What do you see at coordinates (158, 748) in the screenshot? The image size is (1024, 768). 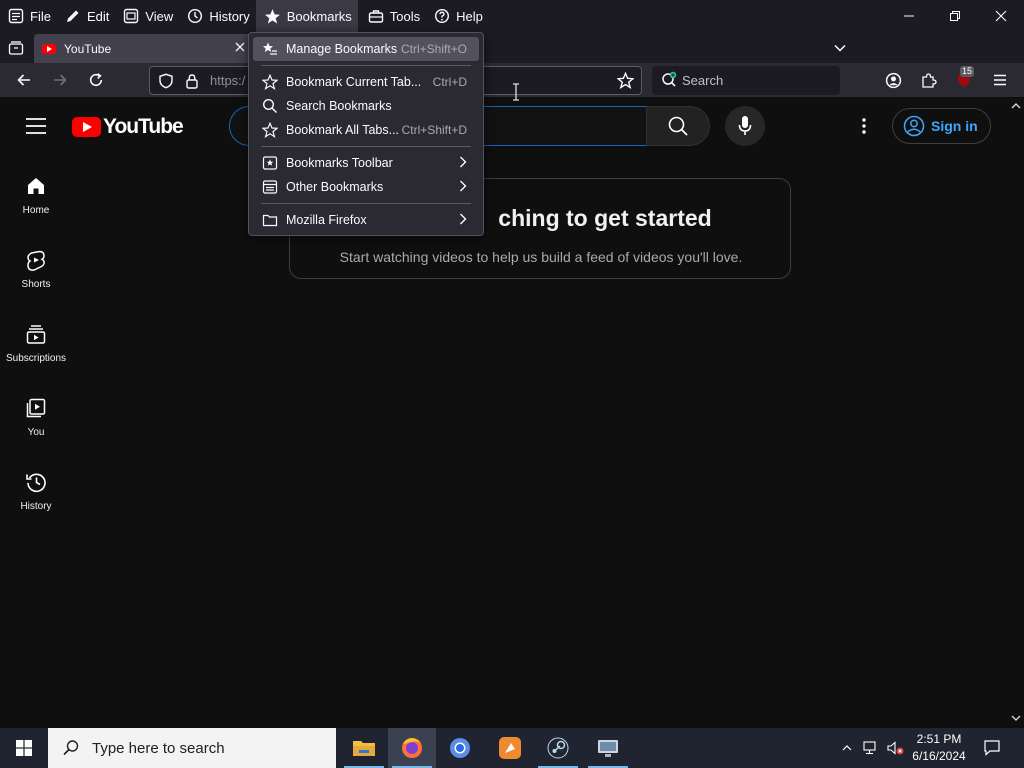 I see `taskbar-search-placeholder: Type here to search` at bounding box center [158, 748].